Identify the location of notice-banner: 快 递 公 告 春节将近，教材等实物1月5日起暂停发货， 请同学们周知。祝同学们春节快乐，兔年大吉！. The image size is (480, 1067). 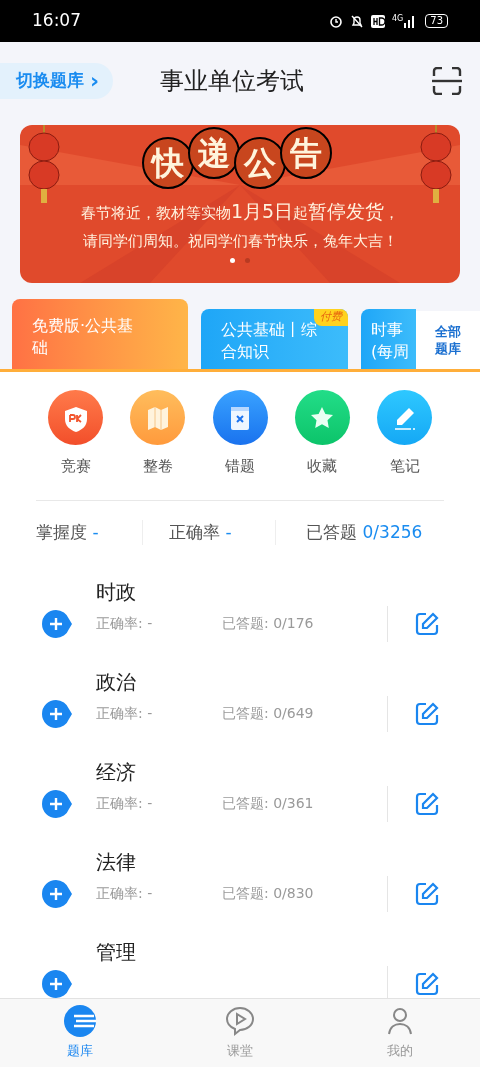
(240, 204).